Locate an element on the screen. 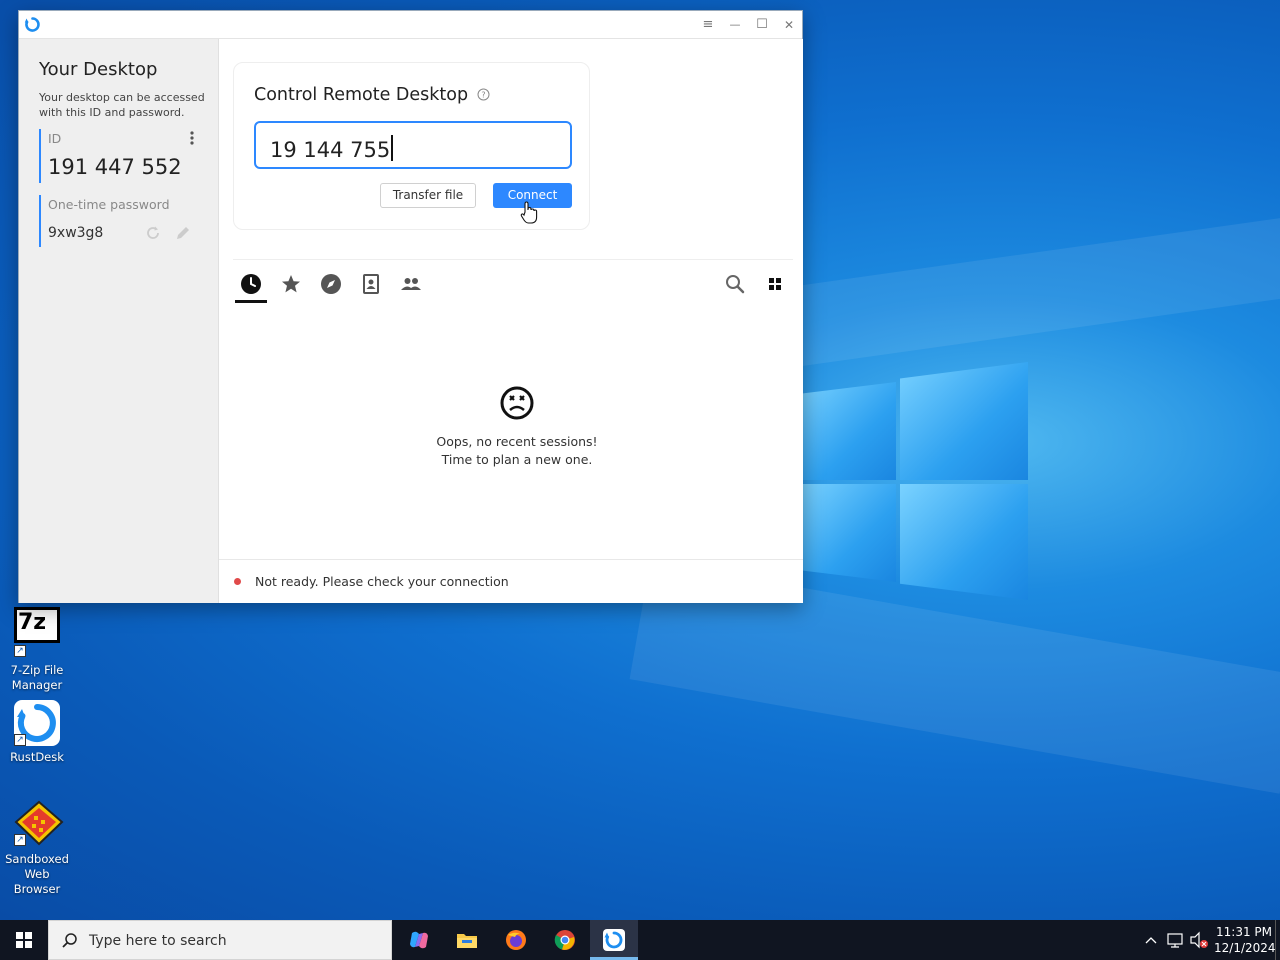  help-circle-icon: ? is located at coordinates (483, 93).